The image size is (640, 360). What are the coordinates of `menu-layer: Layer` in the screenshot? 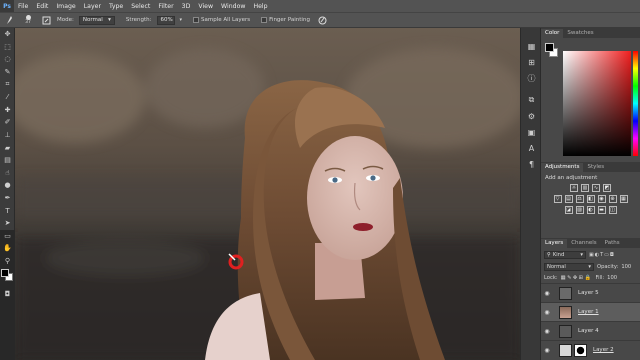 It's located at (92, 6).